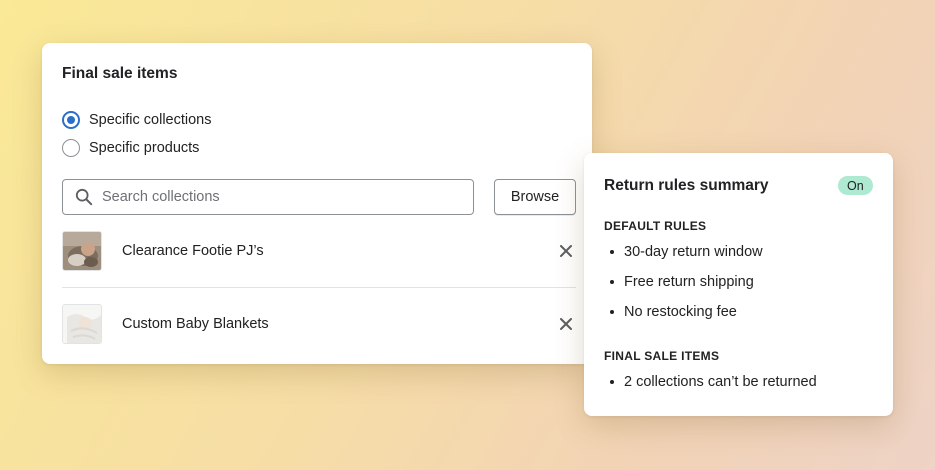 The image size is (935, 470). What do you see at coordinates (689, 282) in the screenshot?
I see `rule-text: Free return shipping` at bounding box center [689, 282].